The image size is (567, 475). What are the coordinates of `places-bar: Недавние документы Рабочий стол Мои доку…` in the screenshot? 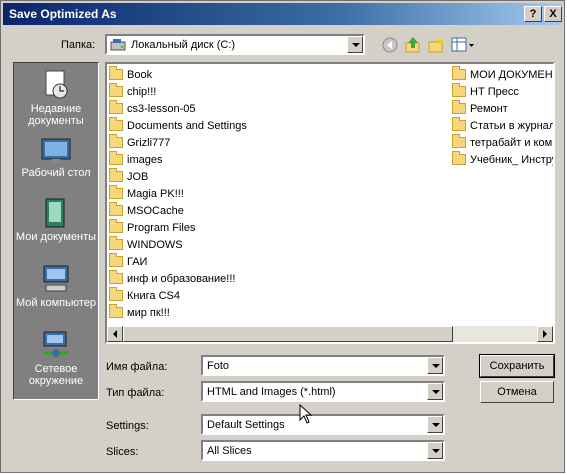 It's located at (56, 231).